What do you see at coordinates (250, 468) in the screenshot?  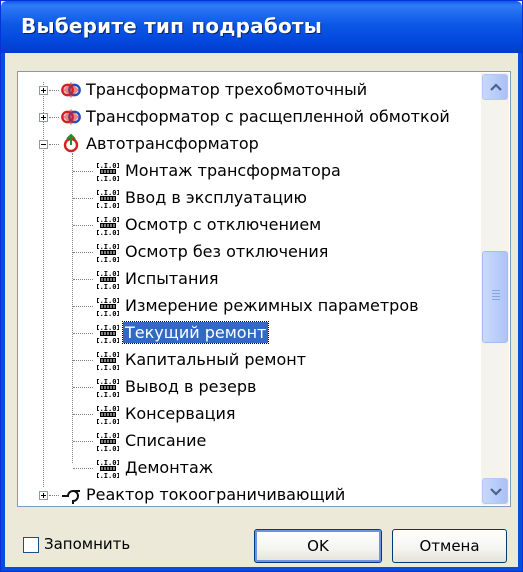 I see `tree-item: I.I.01 I.I.01 Демонтаж` at bounding box center [250, 468].